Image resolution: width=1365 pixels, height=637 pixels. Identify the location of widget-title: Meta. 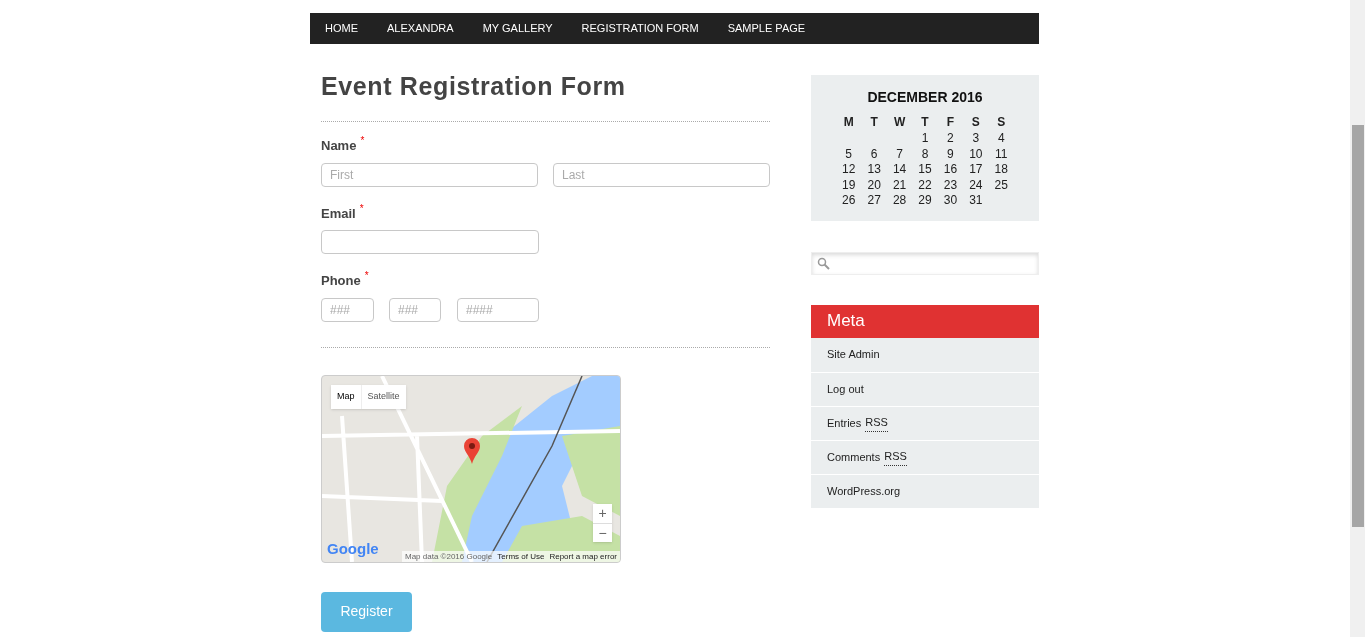
(925, 321).